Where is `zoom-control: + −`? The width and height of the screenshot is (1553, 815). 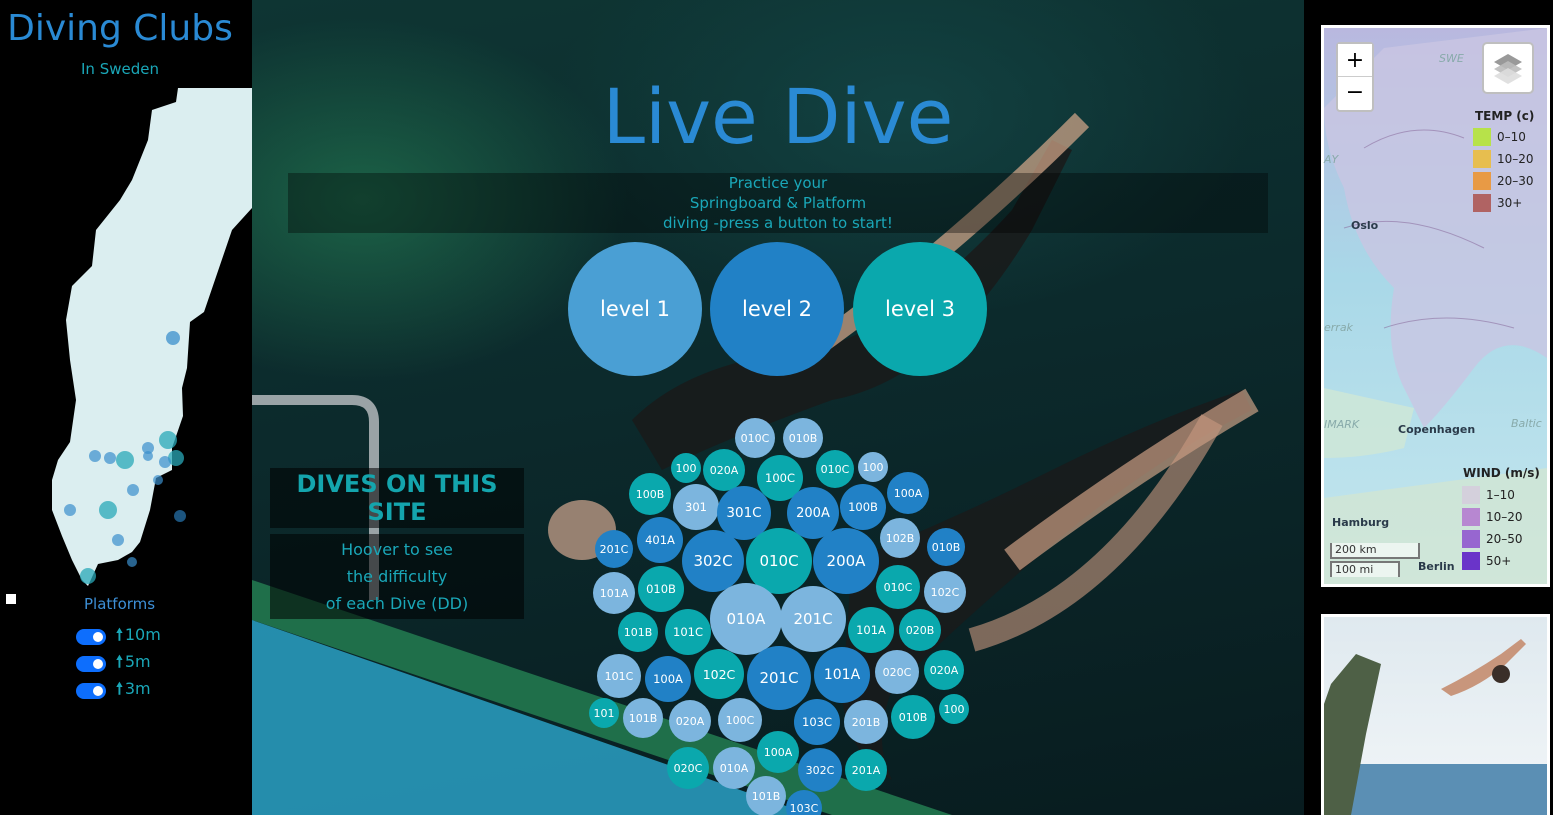
zoom-control: + − is located at coordinates (1355, 77).